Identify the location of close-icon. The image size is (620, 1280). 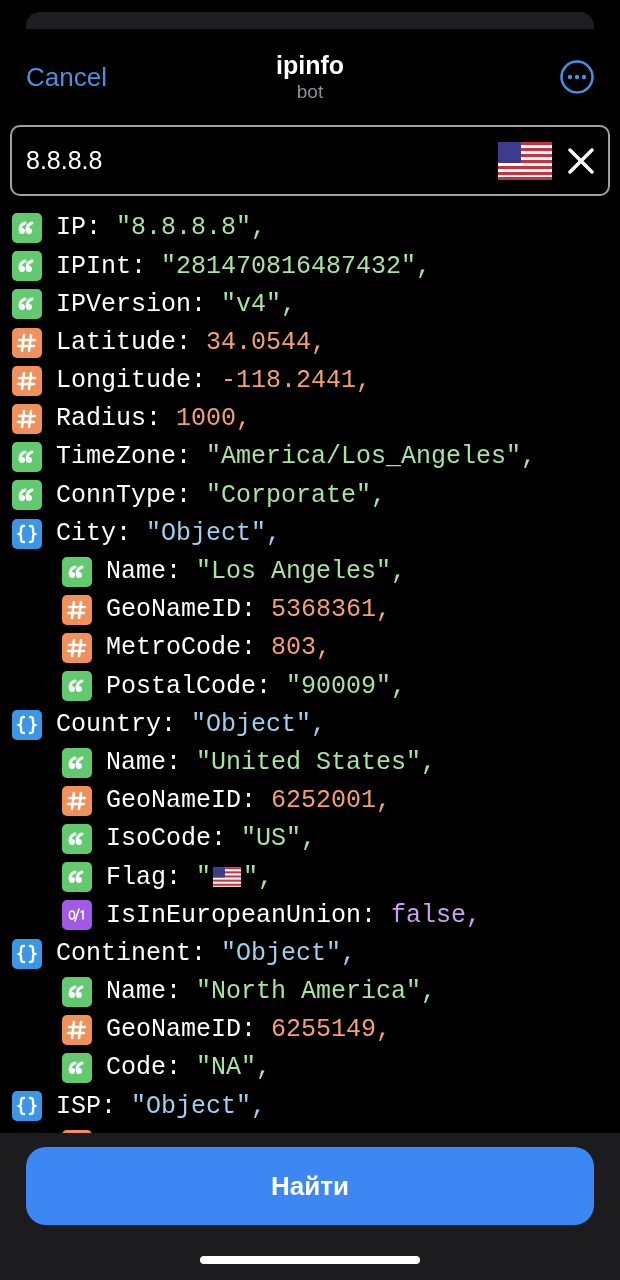
(581, 160).